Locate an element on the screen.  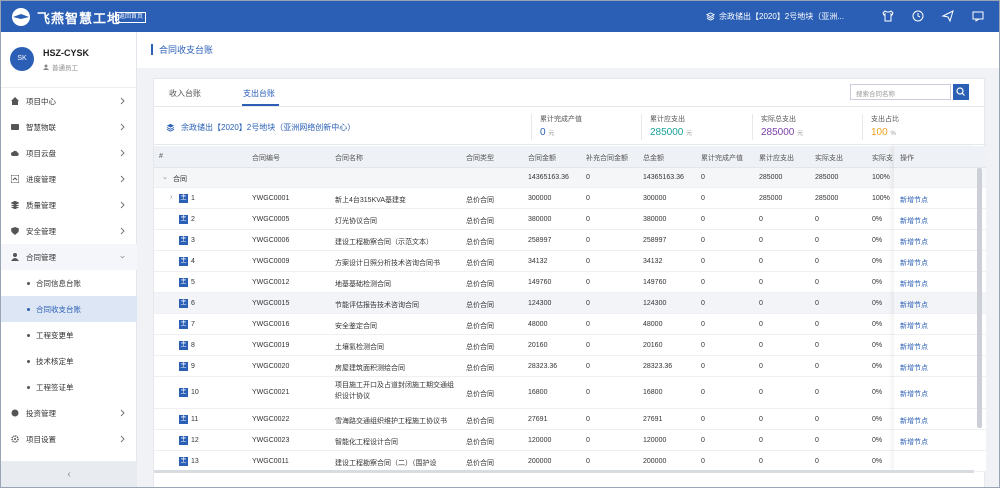
cell-name: 智能化工程设计合同 is located at coordinates (366, 442).